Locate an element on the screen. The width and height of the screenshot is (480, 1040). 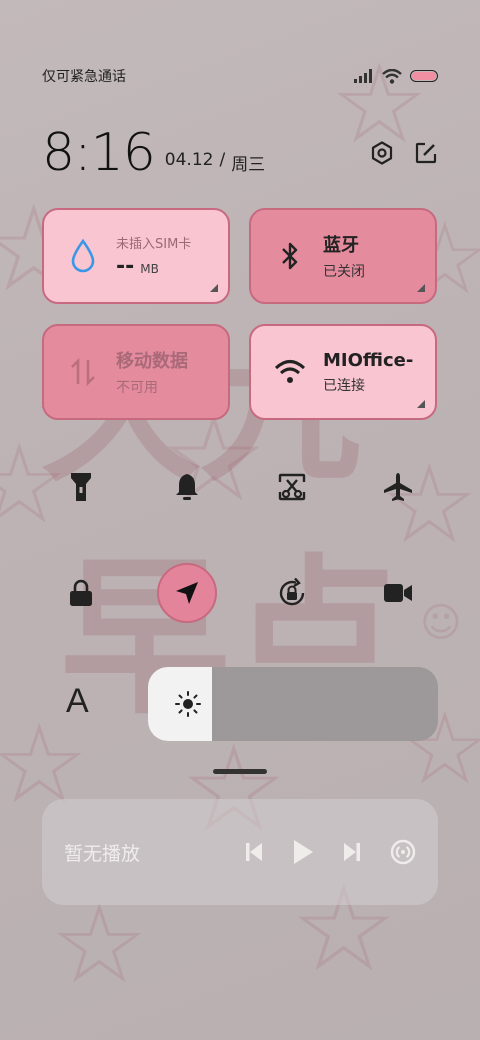
next-icon is located at coordinates (352, 852).